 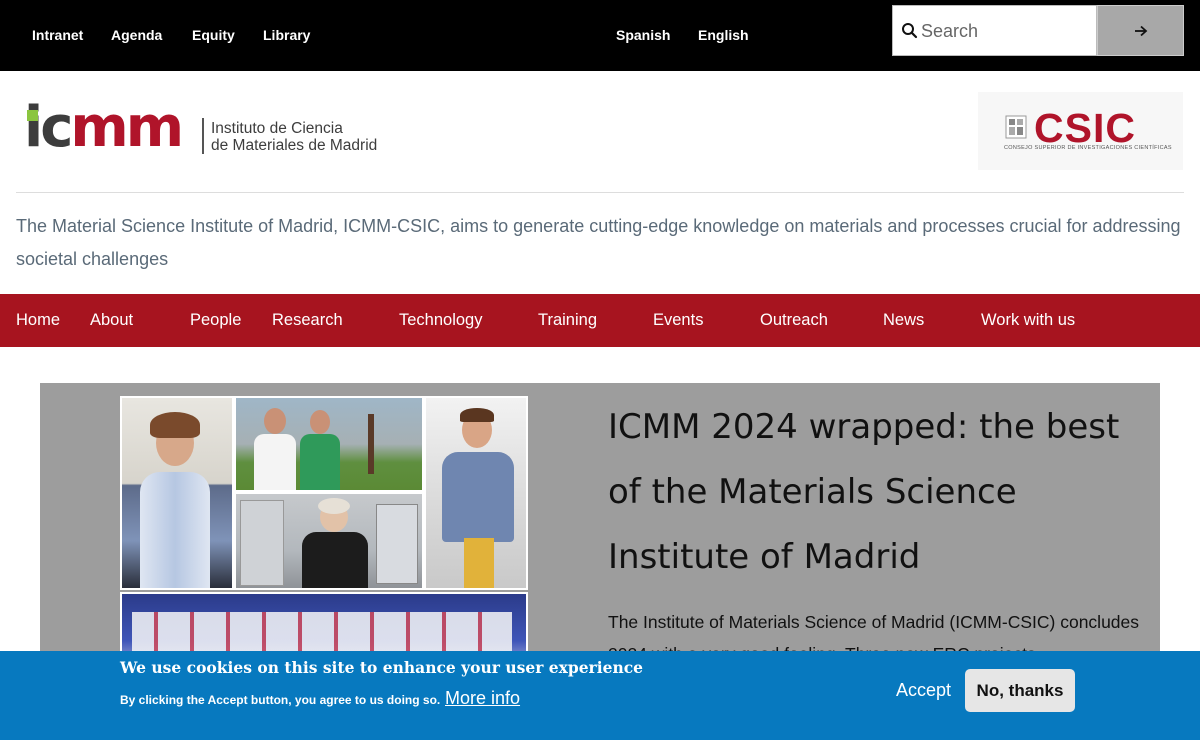 What do you see at coordinates (440, 320) in the screenshot?
I see `nav-technology: Technology` at bounding box center [440, 320].